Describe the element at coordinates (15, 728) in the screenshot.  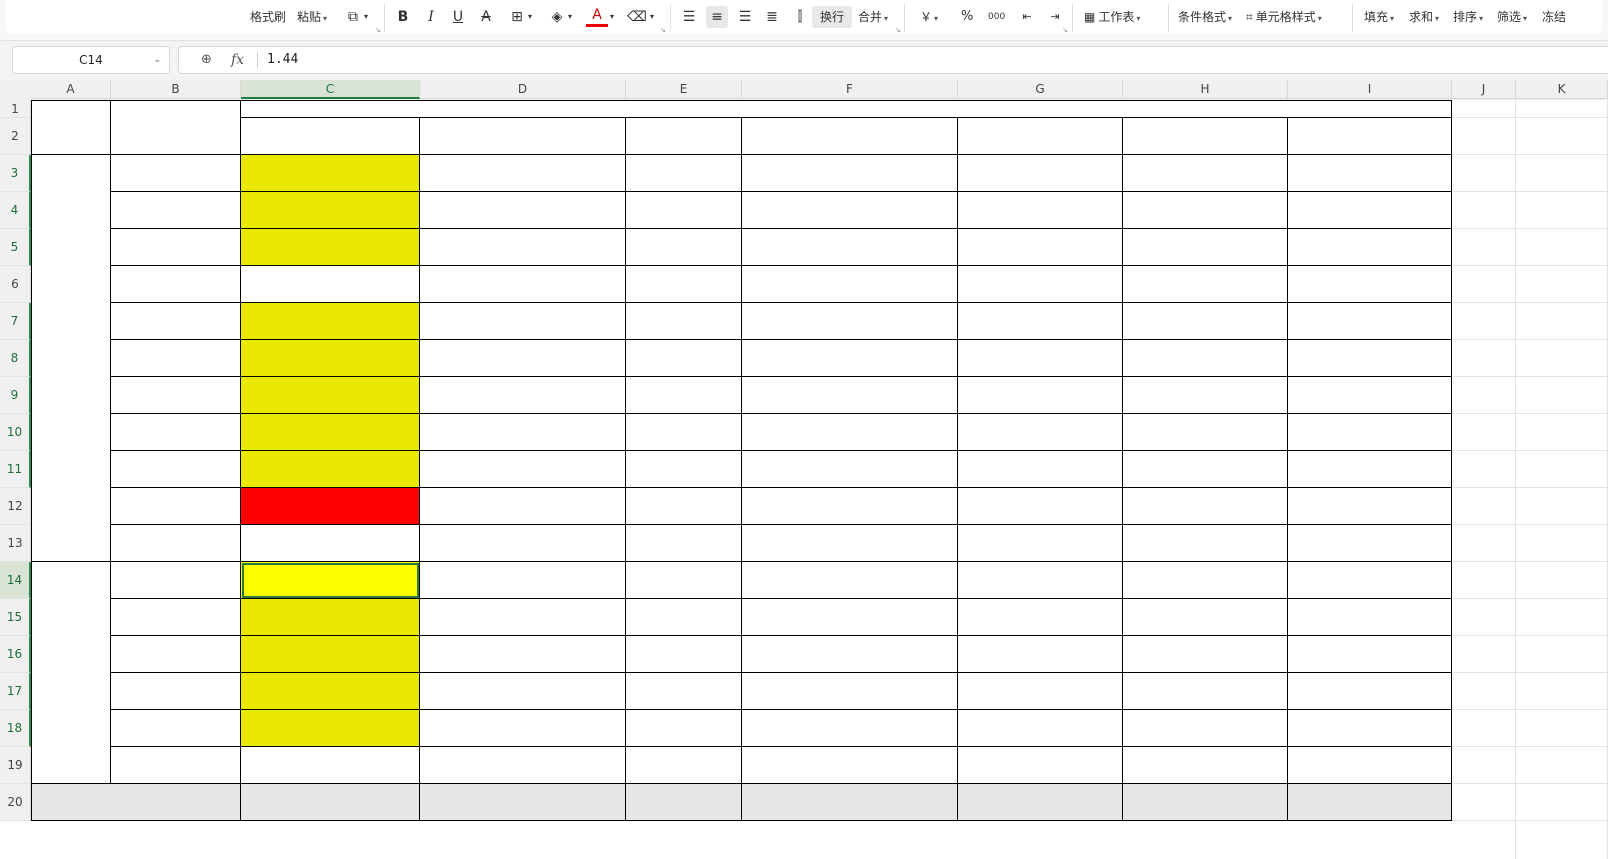
I see `row-header-18: 18` at that location.